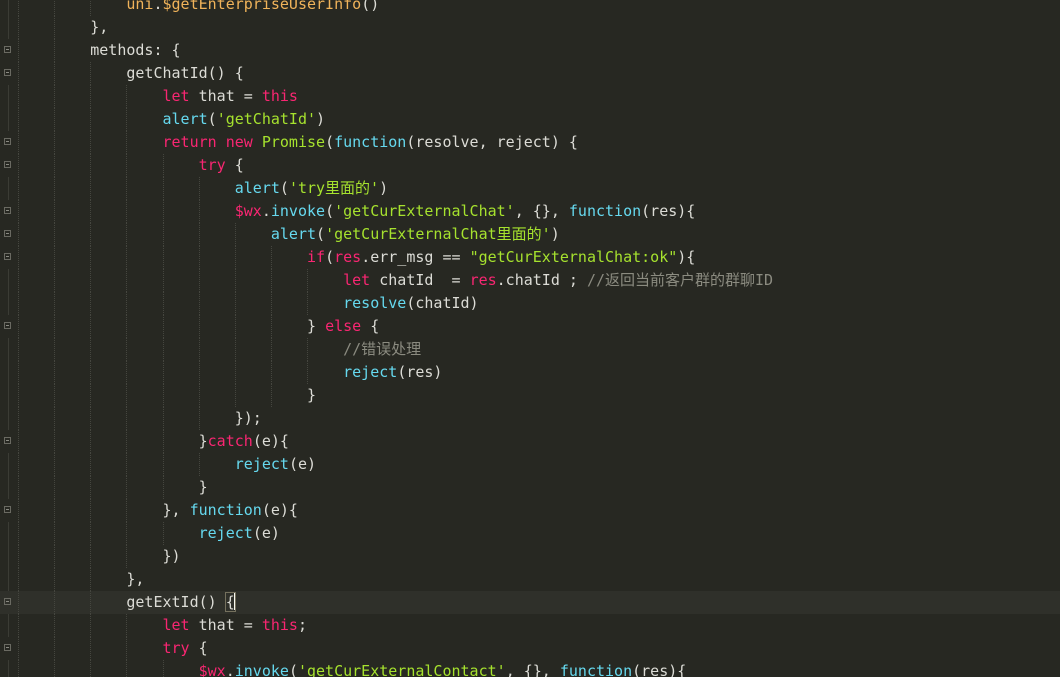  I want to click on code-line: }catch(e){, so click(530, 441).